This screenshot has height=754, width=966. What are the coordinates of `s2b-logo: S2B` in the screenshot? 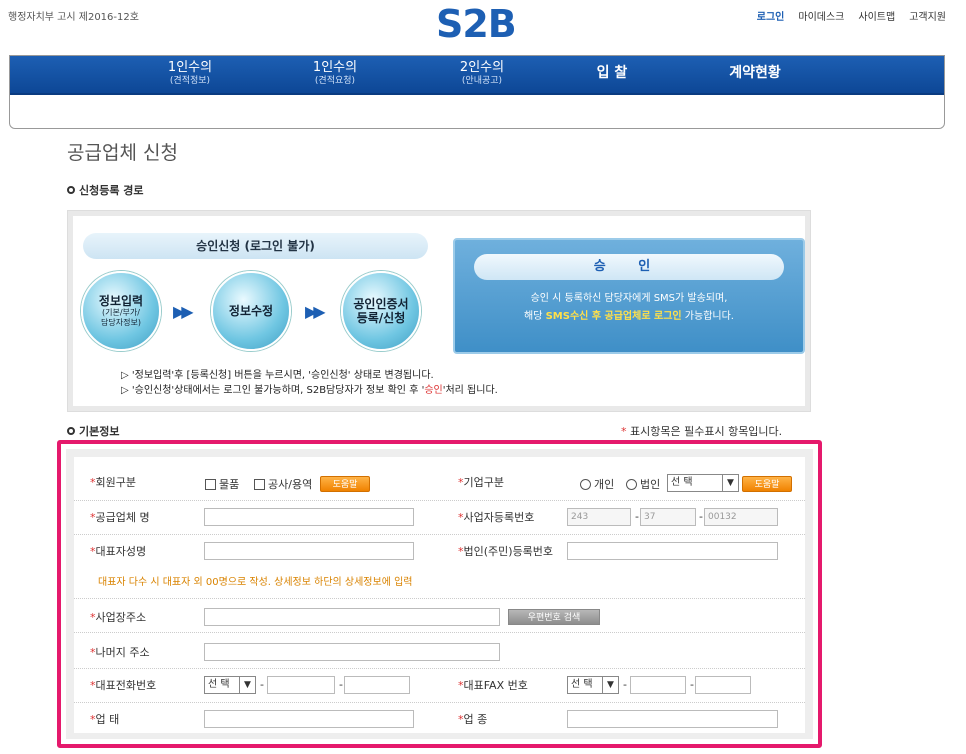 It's located at (476, 24).